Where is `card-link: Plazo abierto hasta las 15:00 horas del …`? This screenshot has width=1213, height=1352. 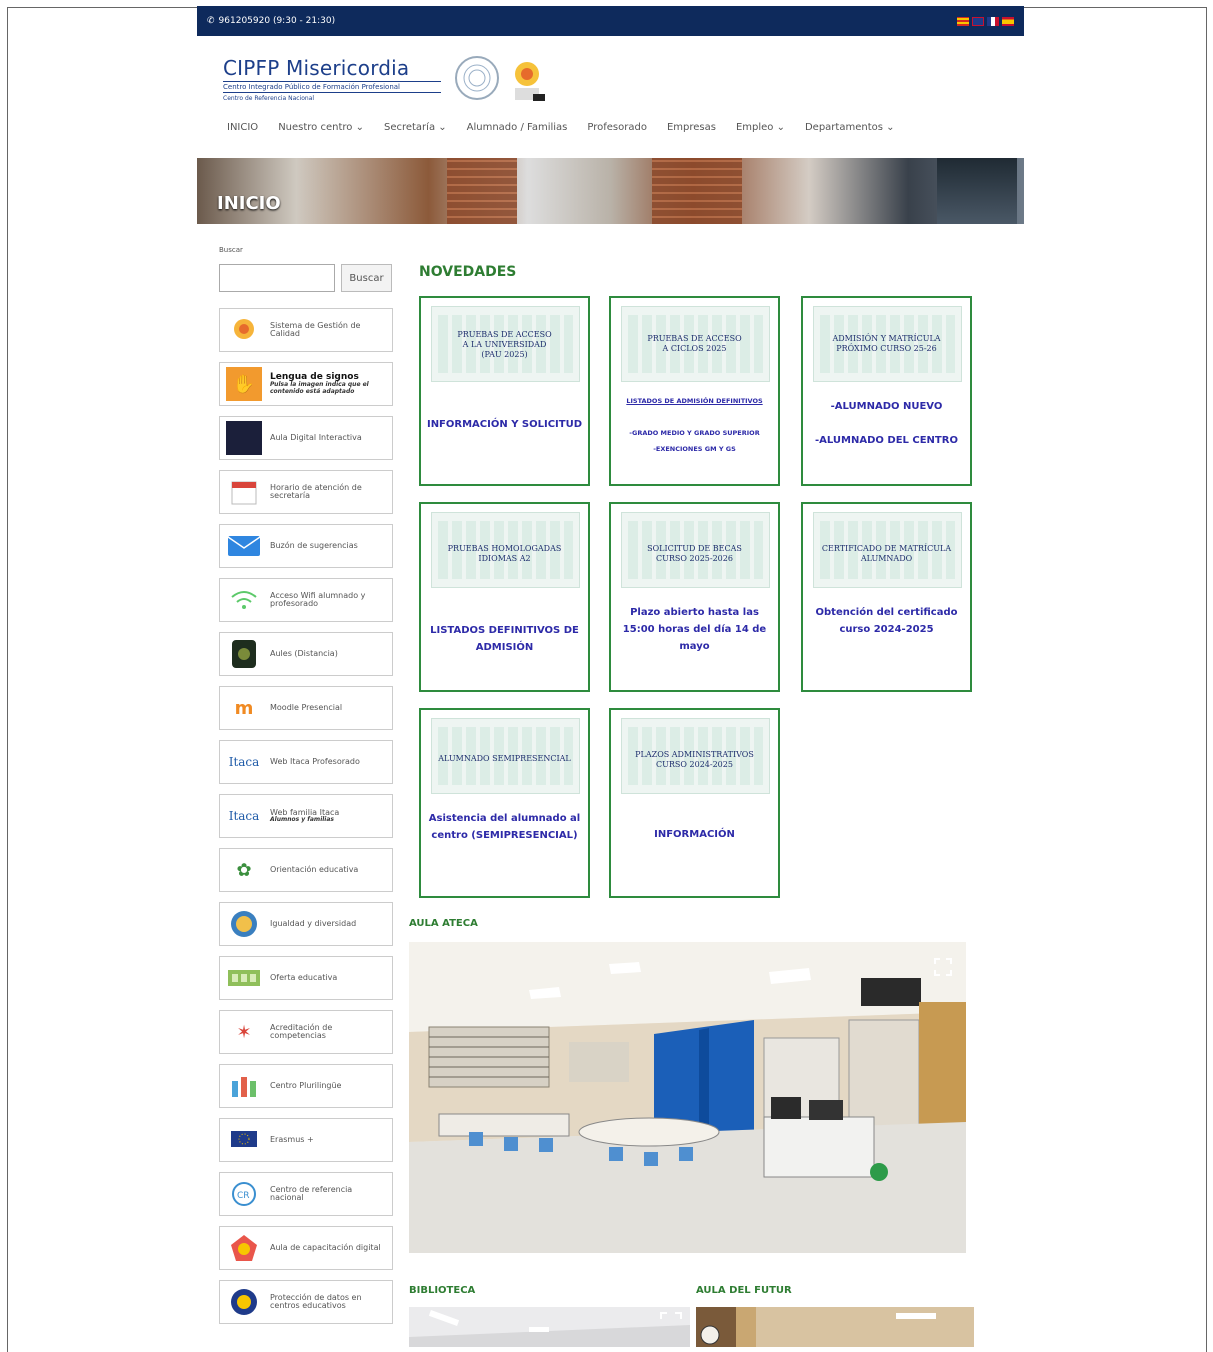
card-link: Plazo abierto hasta las 15:00 horas del … is located at coordinates (694, 629).